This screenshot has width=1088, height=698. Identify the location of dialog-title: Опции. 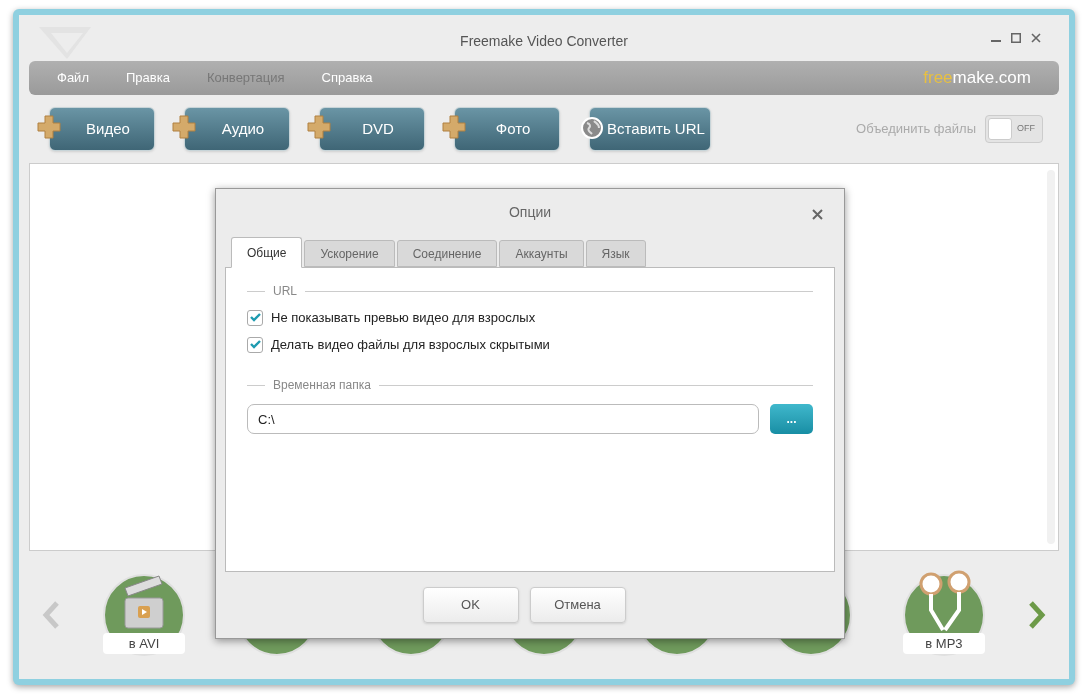
(530, 212).